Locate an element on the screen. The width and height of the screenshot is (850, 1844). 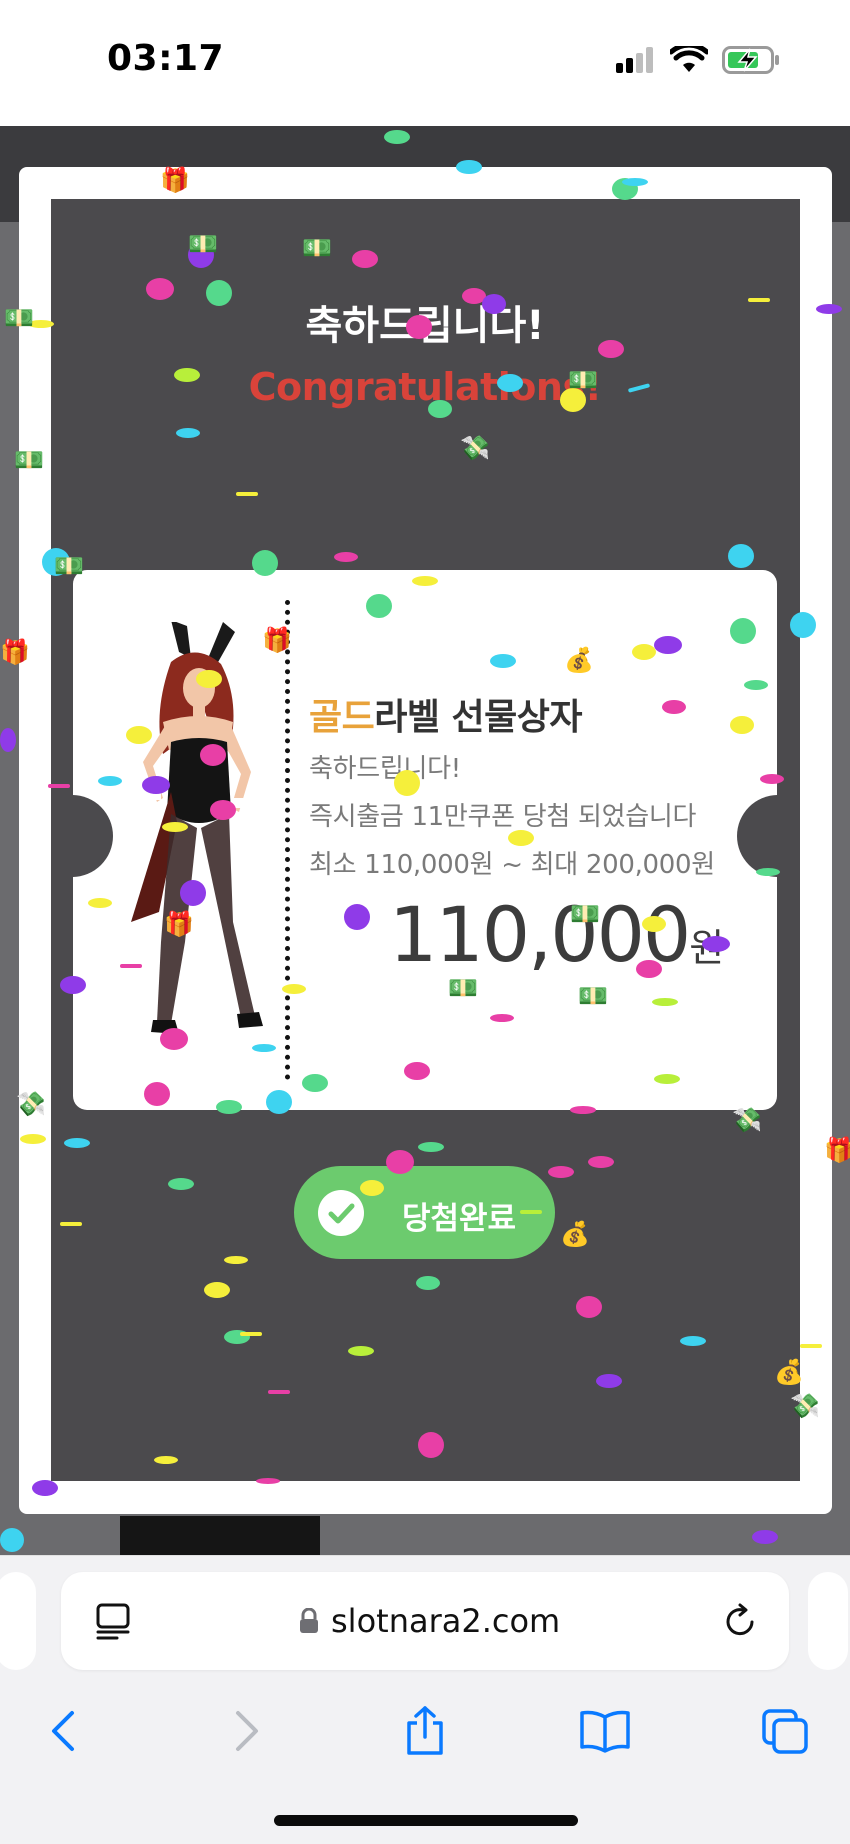
address-bar: slotnara2.com is located at coordinates (425, 1621).